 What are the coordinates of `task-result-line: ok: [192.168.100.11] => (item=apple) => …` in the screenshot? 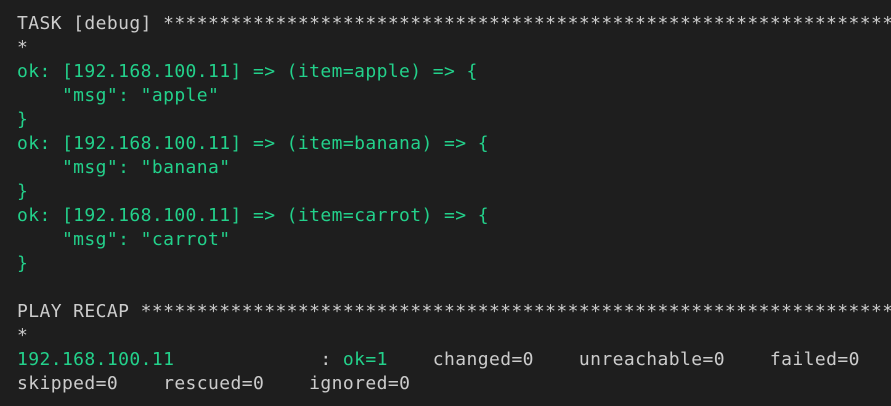 It's located at (247, 71).